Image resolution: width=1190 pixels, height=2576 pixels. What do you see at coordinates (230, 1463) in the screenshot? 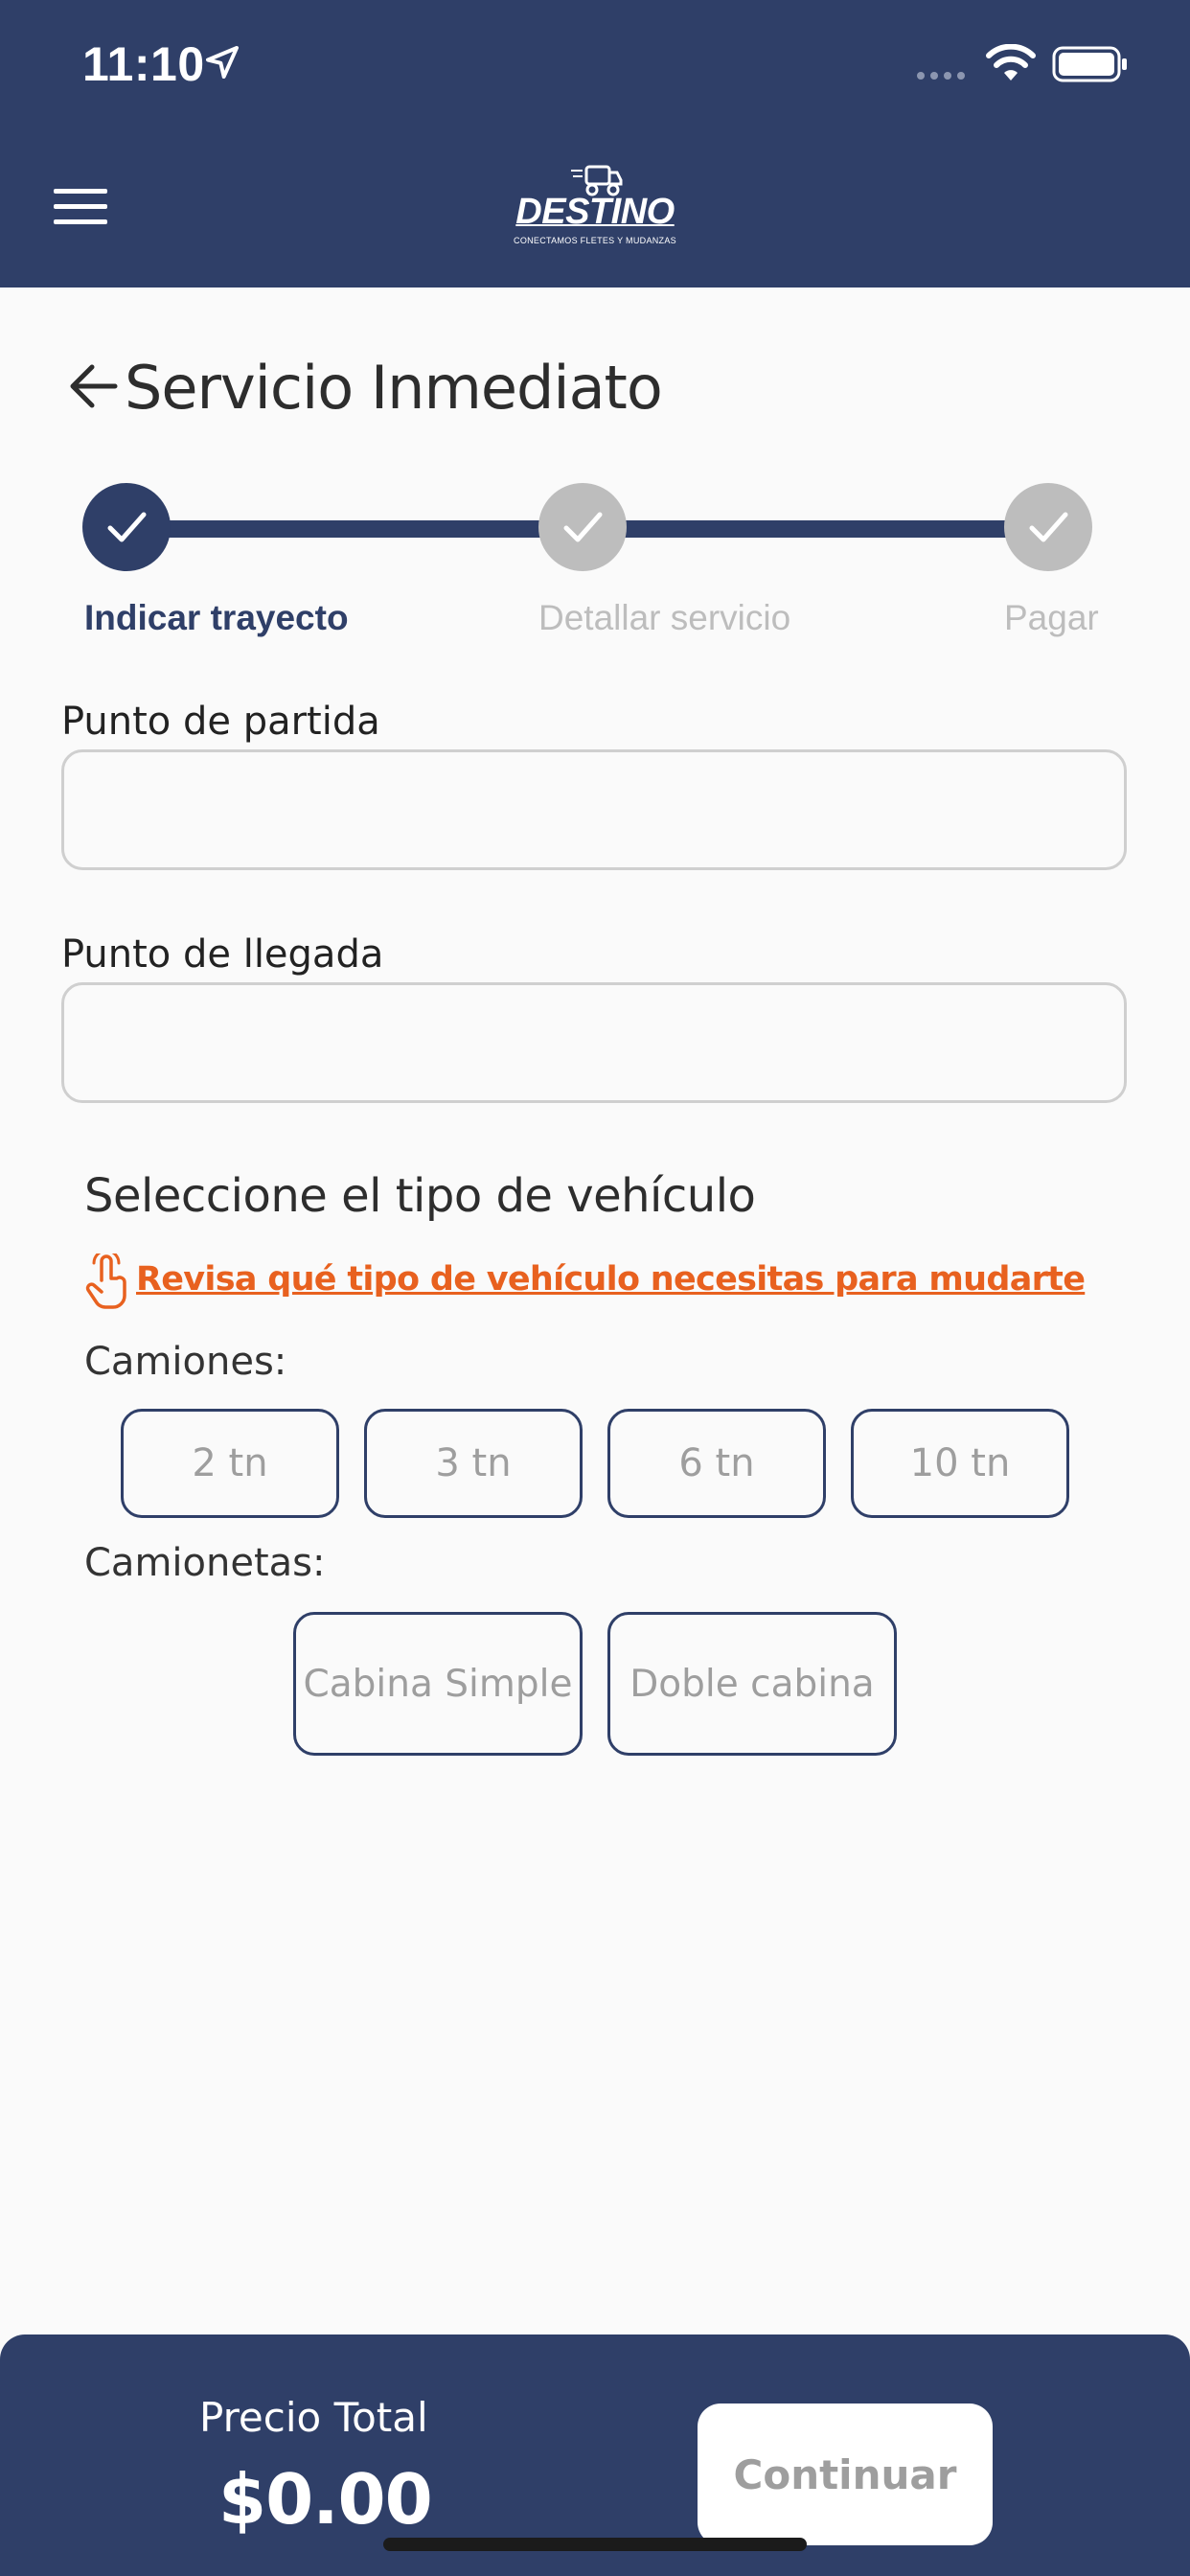
I see `truck-2tn-button: 2 tn` at bounding box center [230, 1463].